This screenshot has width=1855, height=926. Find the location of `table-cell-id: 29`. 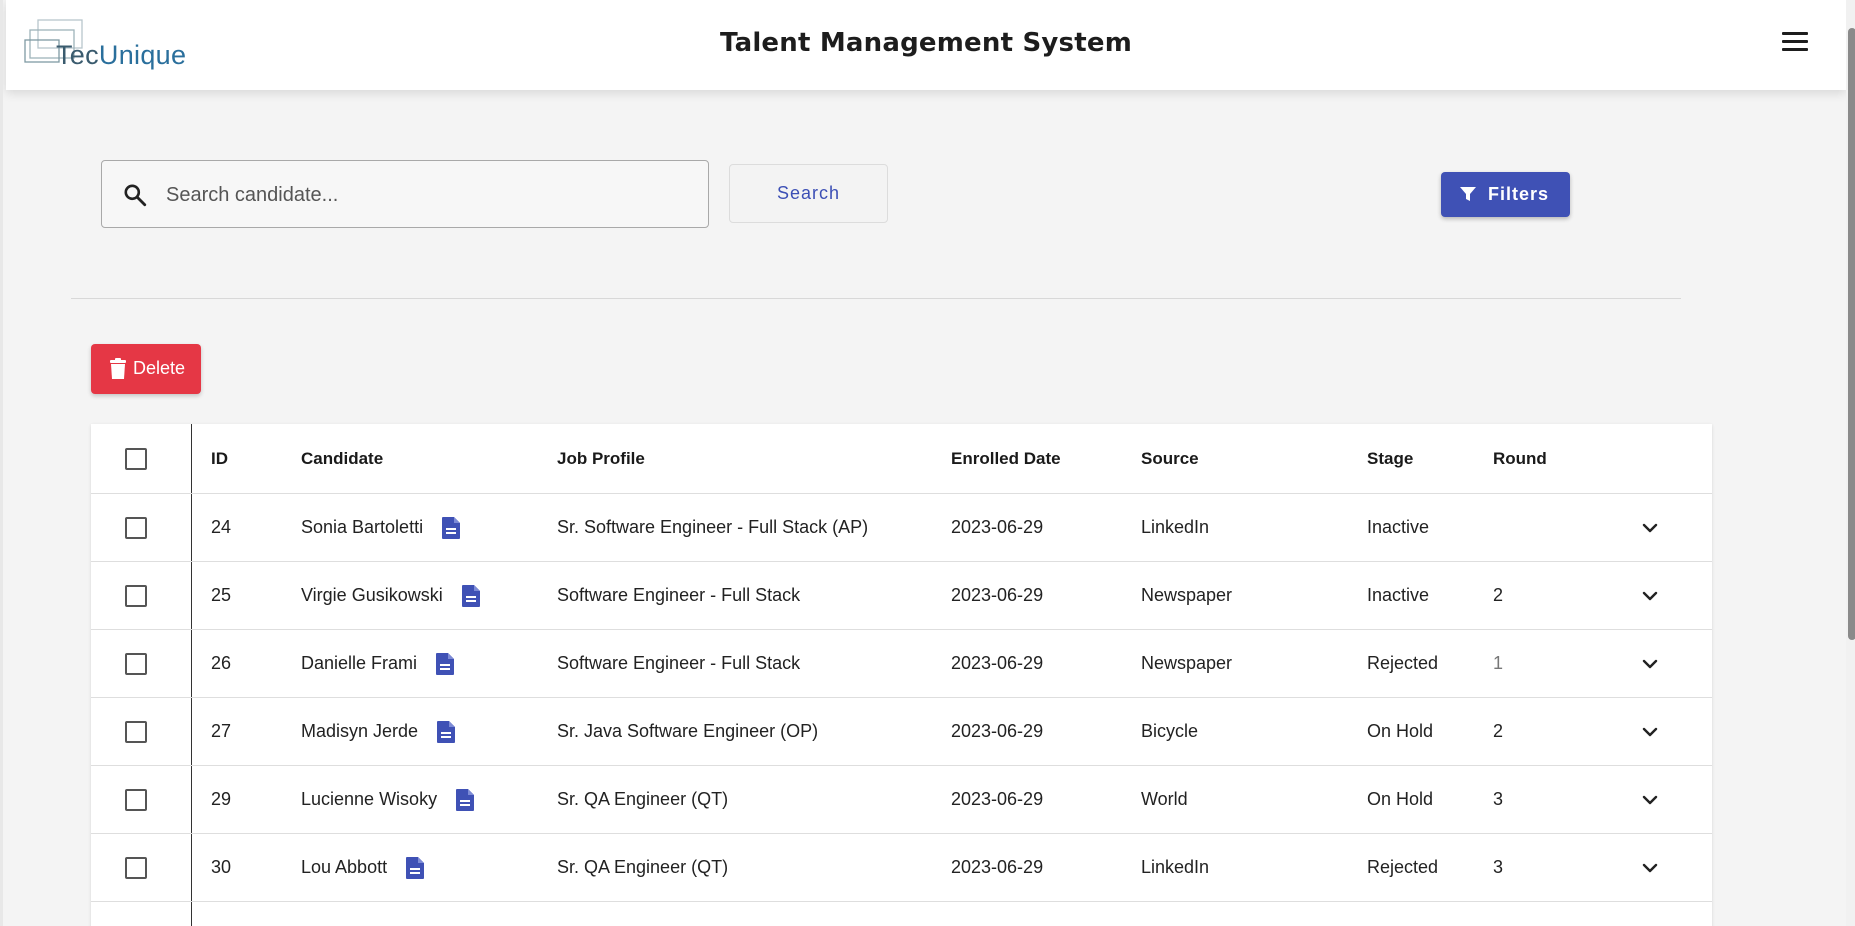

table-cell-id: 29 is located at coordinates (221, 799).